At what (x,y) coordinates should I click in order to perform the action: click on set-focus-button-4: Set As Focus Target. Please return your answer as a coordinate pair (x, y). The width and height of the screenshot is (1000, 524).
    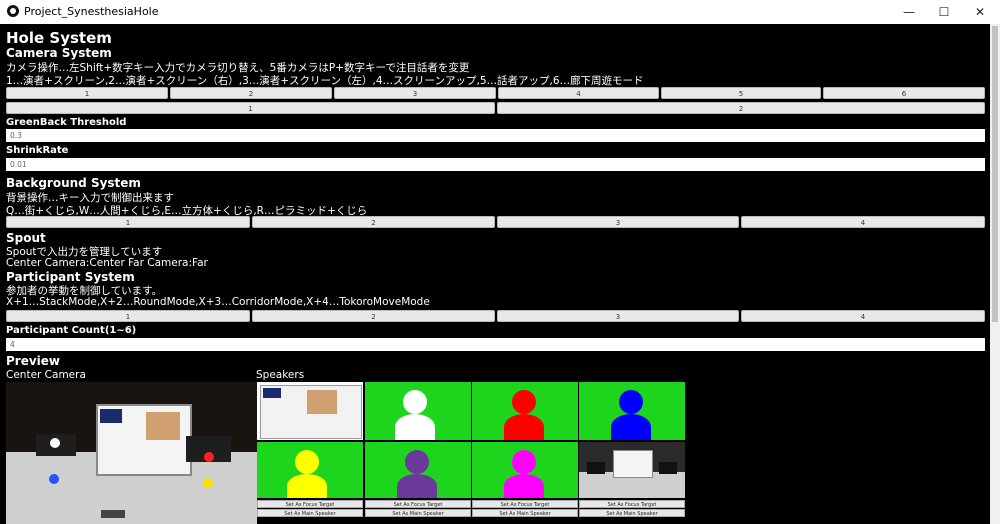
    Looking at the image, I should click on (632, 504).